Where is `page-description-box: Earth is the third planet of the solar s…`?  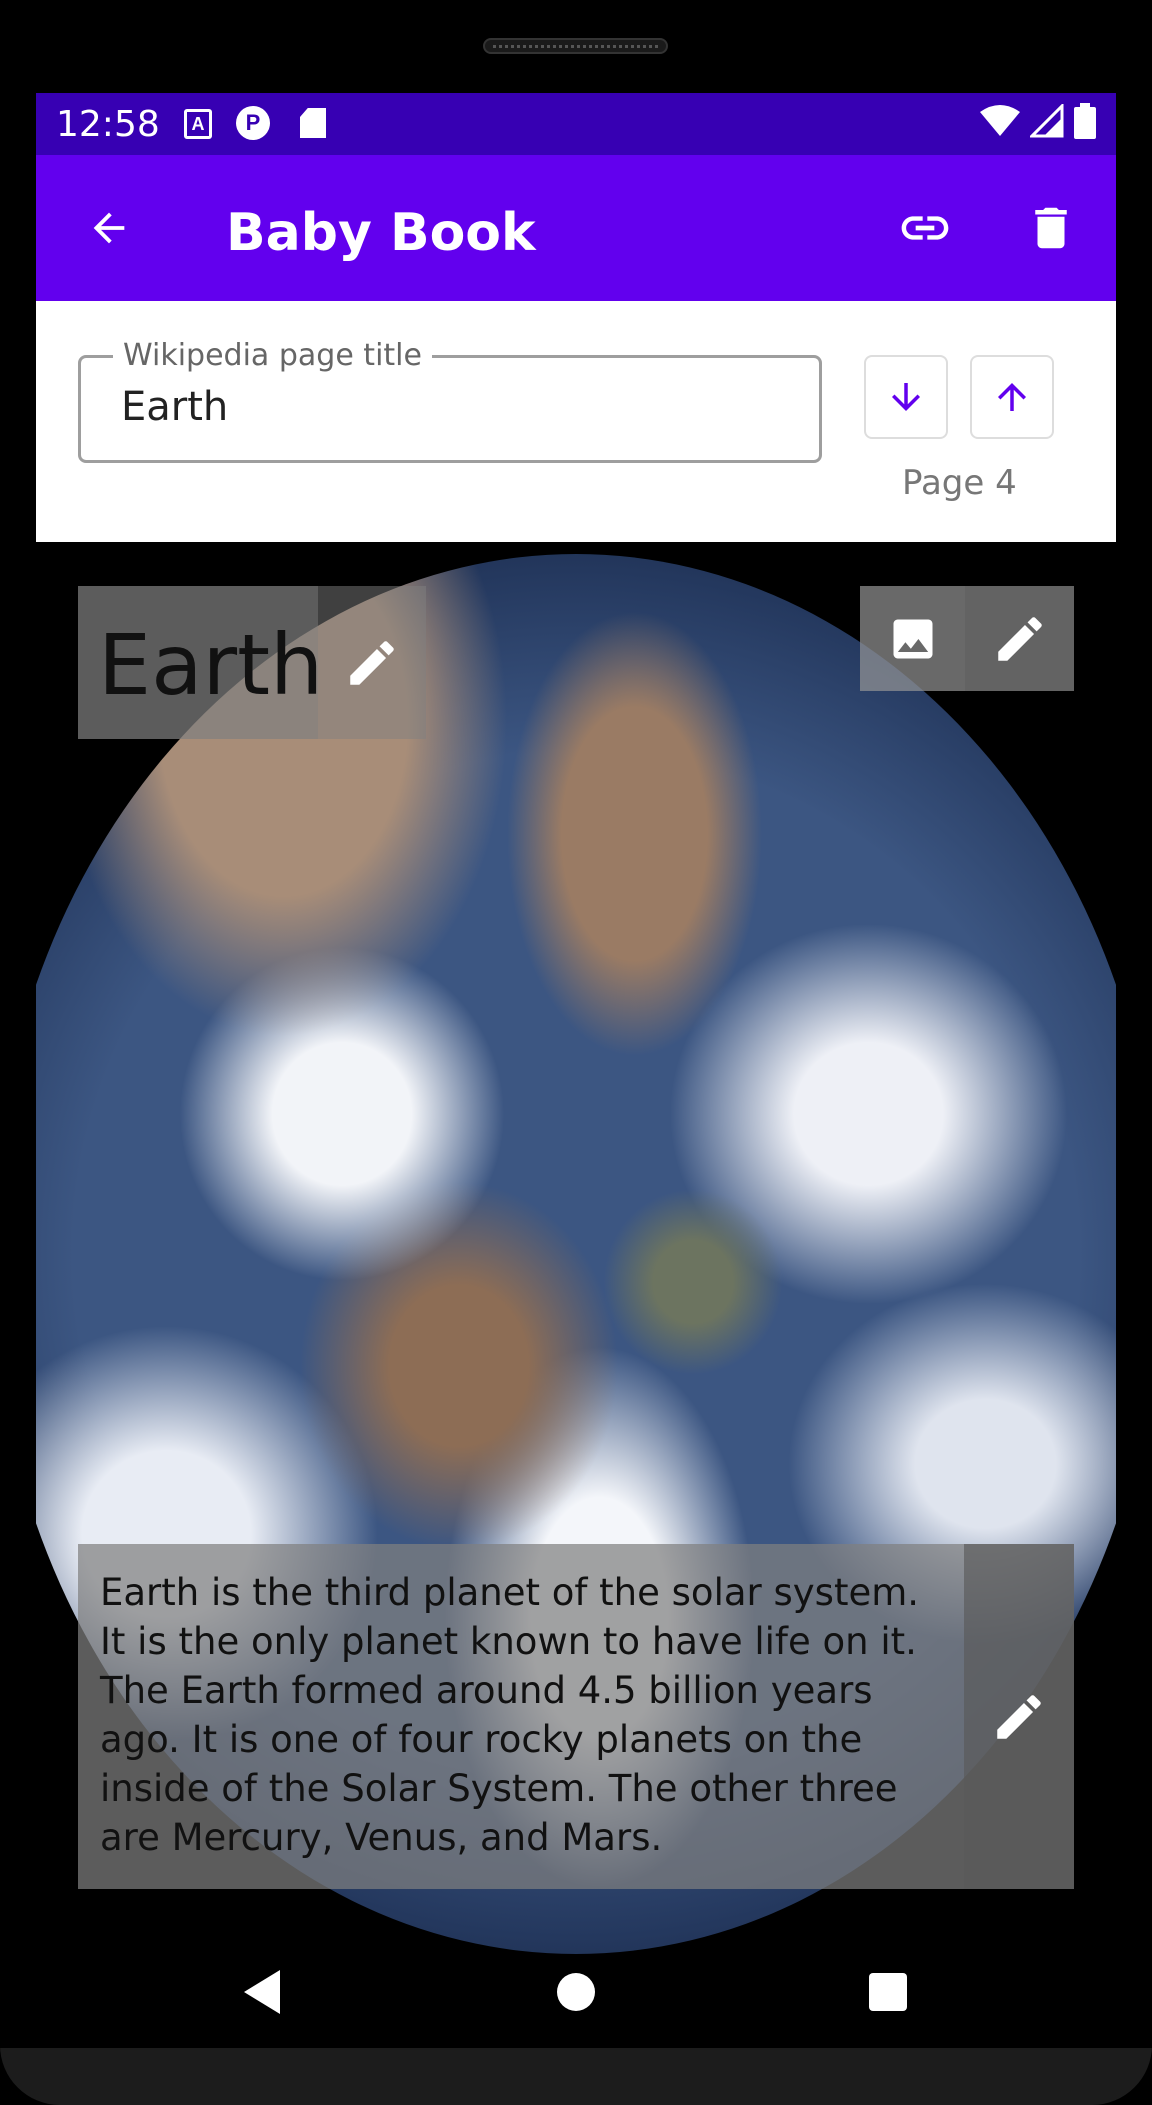
page-description-box: Earth is the third planet of the solar s… is located at coordinates (521, 1716).